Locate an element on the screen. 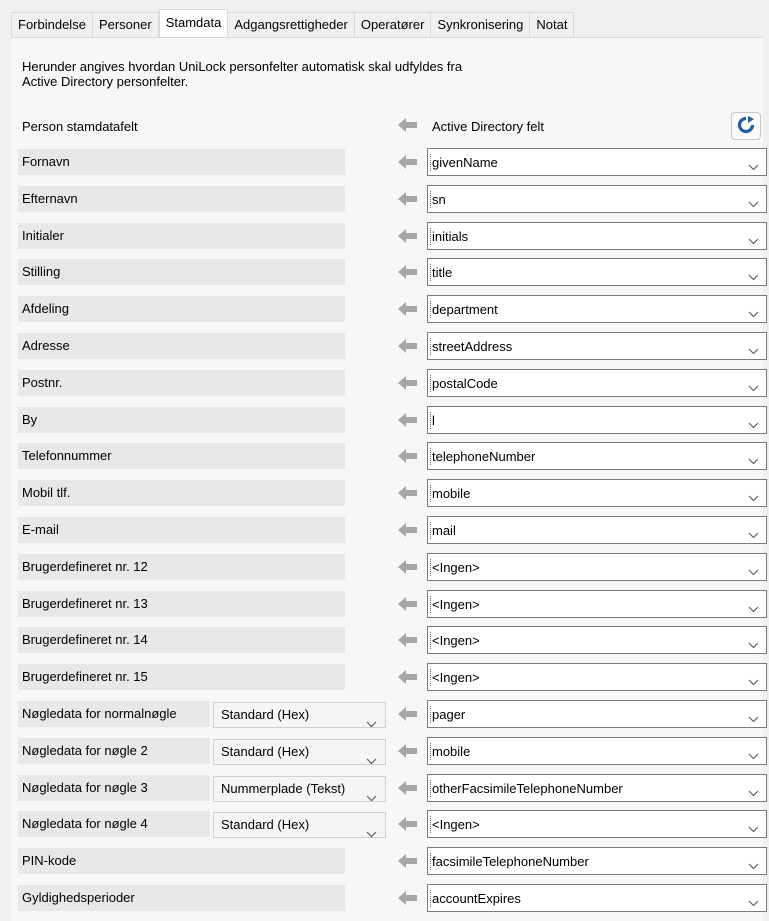 This screenshot has height=921, width=769. mapping-row: Telefonnummer telephoneNumber is located at coordinates (384, 456).